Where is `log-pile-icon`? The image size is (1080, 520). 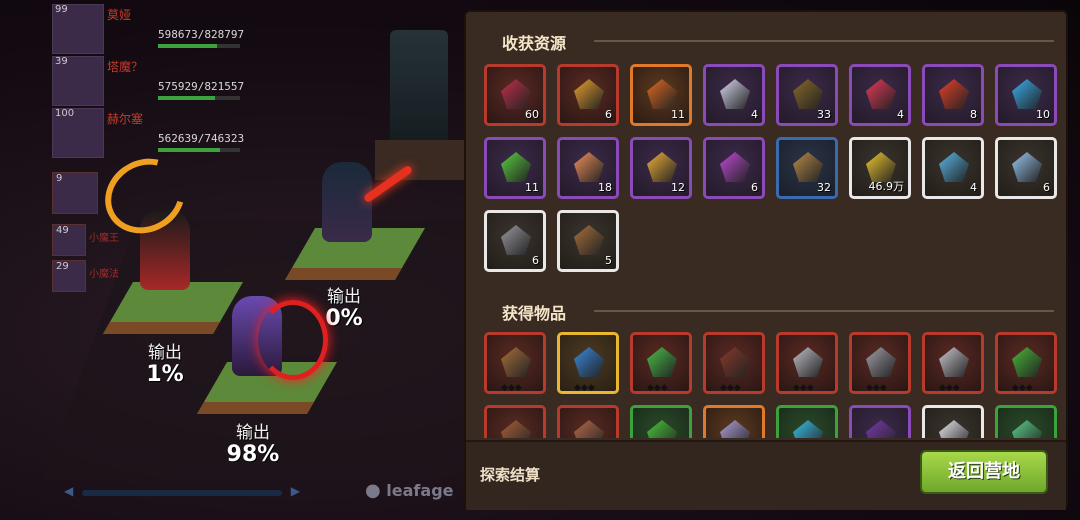
log-pile-icon is located at coordinates (589, 240).